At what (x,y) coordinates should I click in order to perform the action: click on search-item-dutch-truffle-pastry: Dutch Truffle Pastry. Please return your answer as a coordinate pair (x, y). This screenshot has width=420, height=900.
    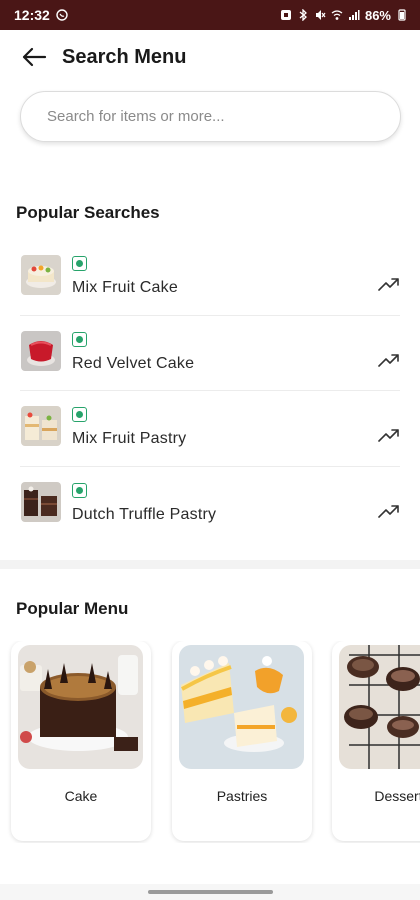
    Looking at the image, I should click on (210, 505).